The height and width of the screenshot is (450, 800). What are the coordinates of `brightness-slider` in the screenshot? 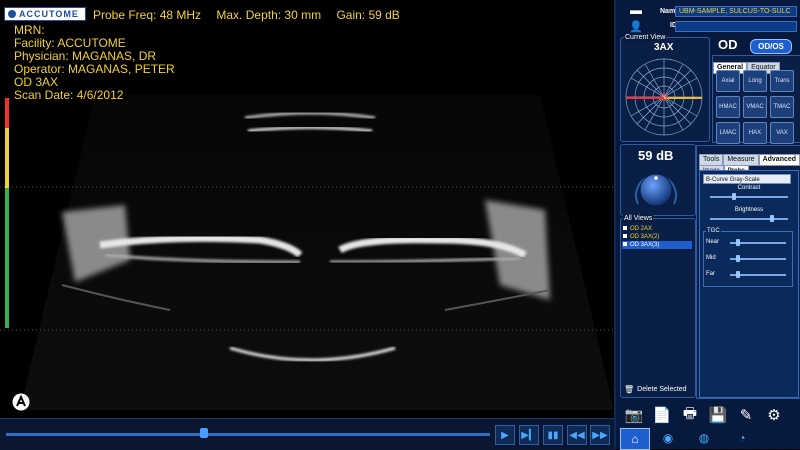 It's located at (749, 219).